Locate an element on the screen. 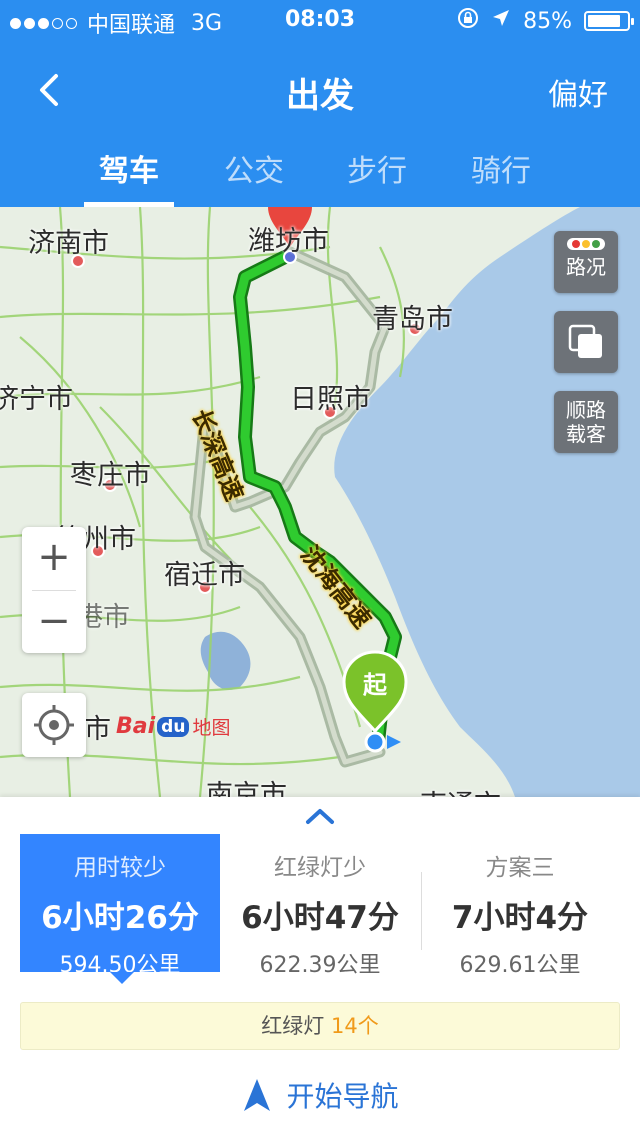 The width and height of the screenshot is (640, 1136). chevron-left-icon is located at coordinates (49, 90).